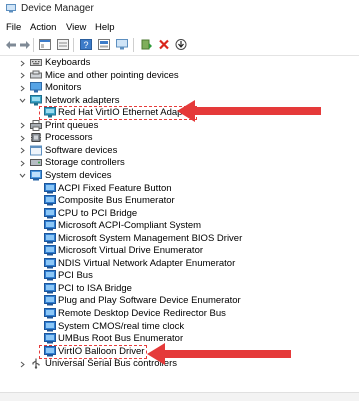 This screenshot has height=401, width=359. Describe the element at coordinates (179, 9) in the screenshot. I see `title-bar: Device Manager` at that location.